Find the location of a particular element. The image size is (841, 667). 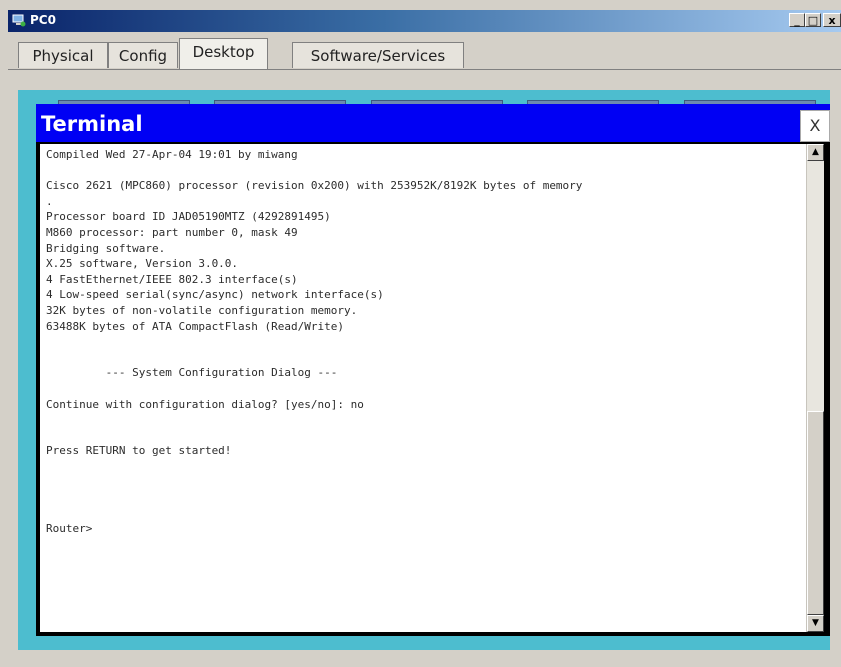

window-close-button: x is located at coordinates (832, 20).